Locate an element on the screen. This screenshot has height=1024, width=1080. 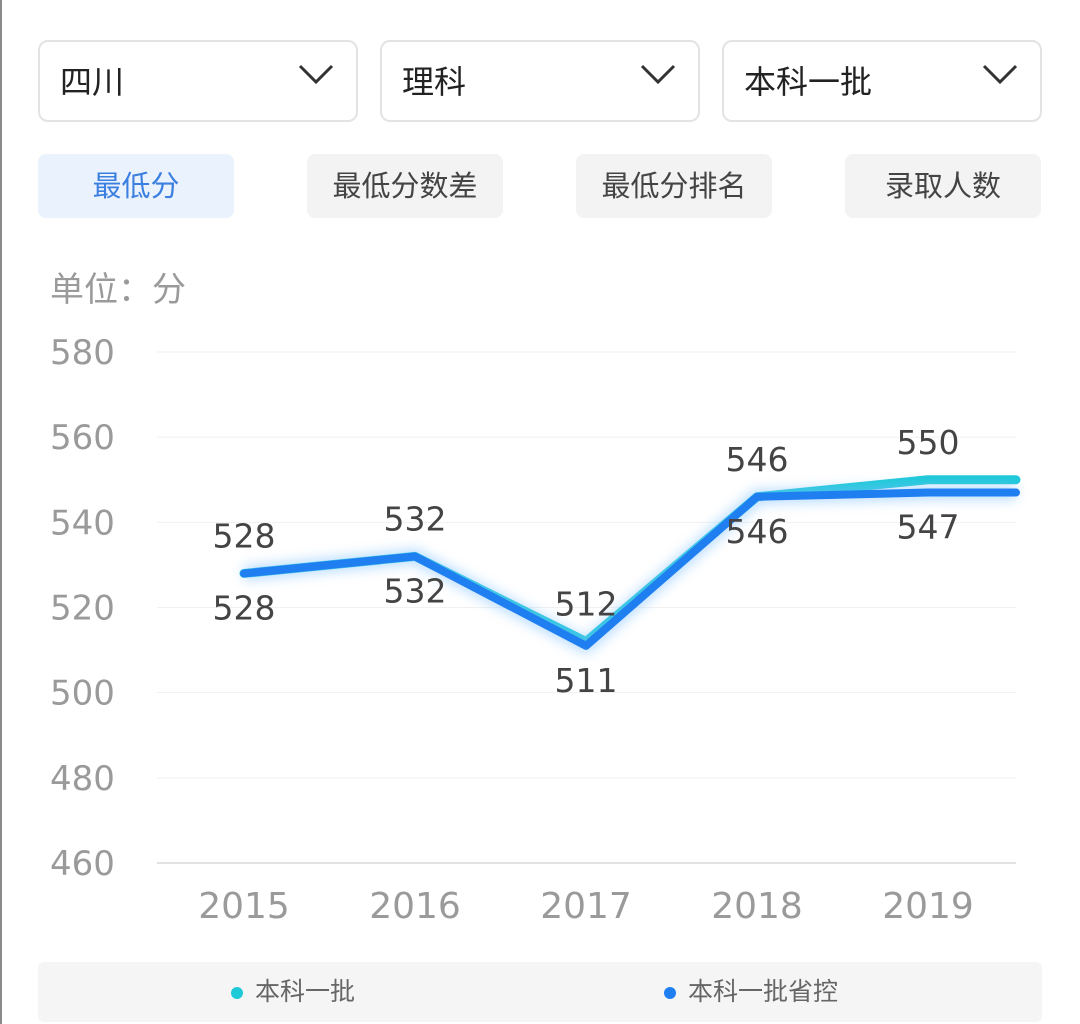
legend-item-series-2: 本科一批省控 is located at coordinates (751, 992).